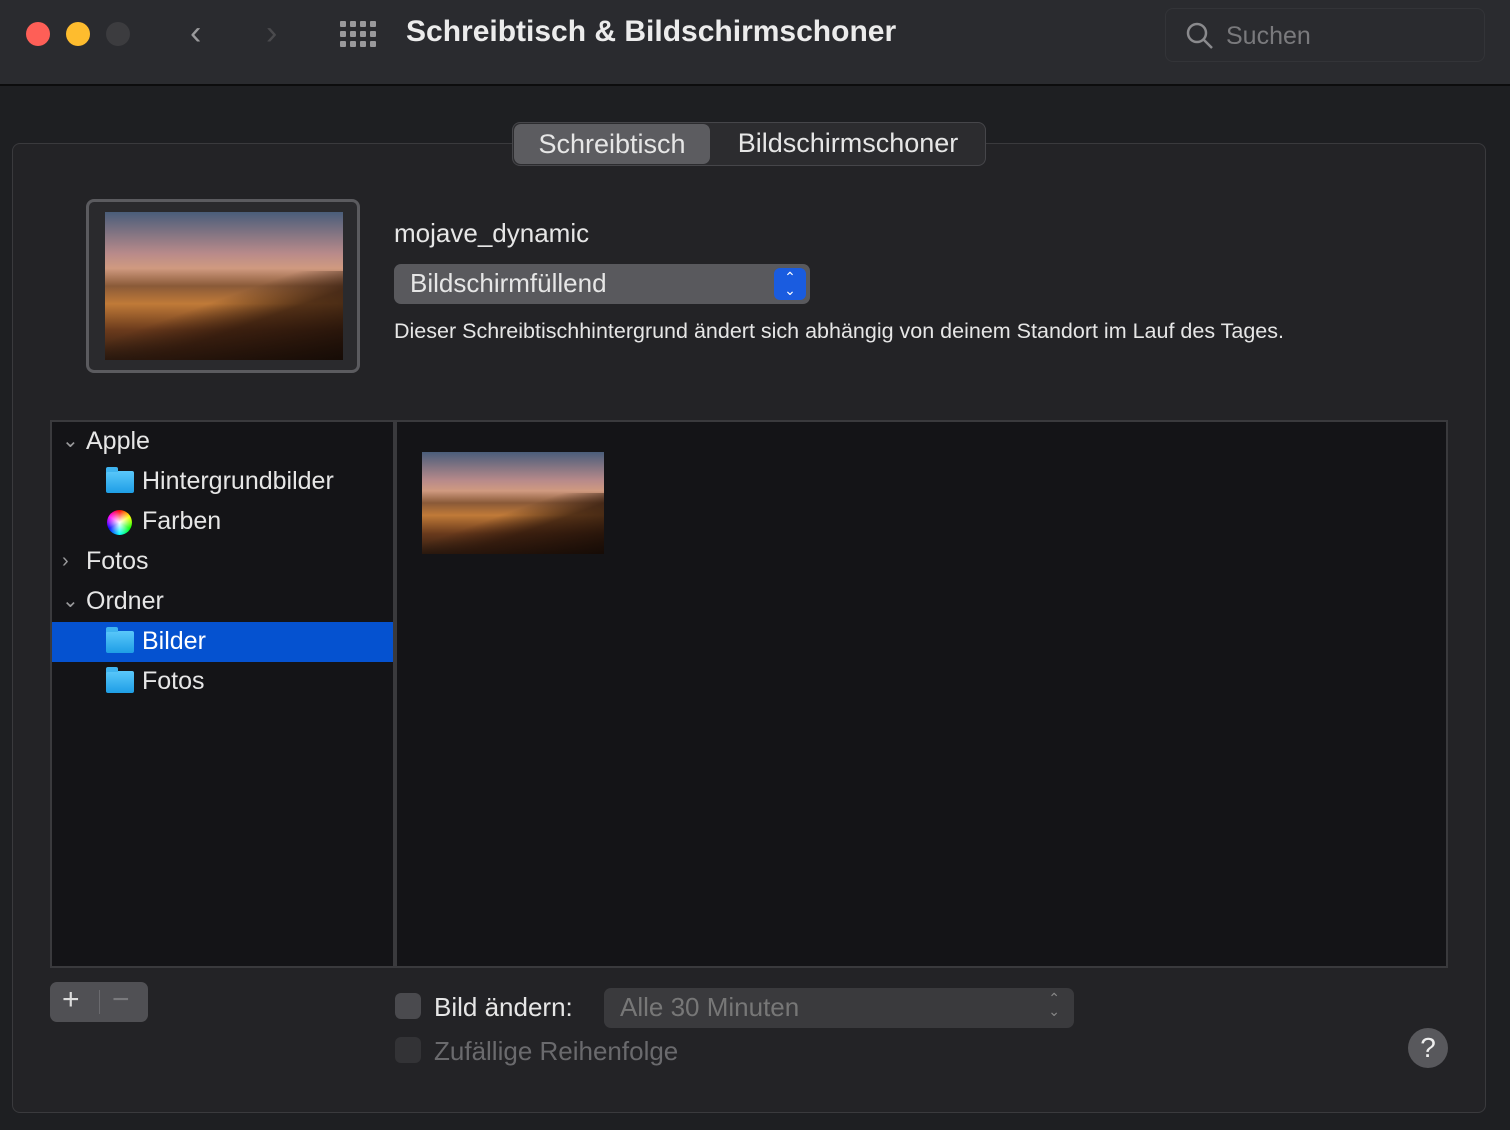  What do you see at coordinates (612, 144) in the screenshot?
I see `tab-schreibtisch: Schreibtisch` at bounding box center [612, 144].